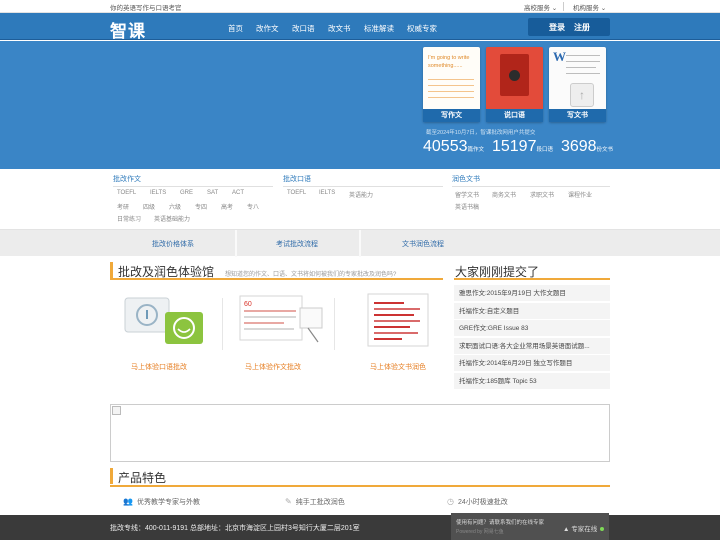  Describe the element at coordinates (532, 293) in the screenshot. I see `recent-item: 雅思作文:2015年9月19日 大作文题目` at that location.